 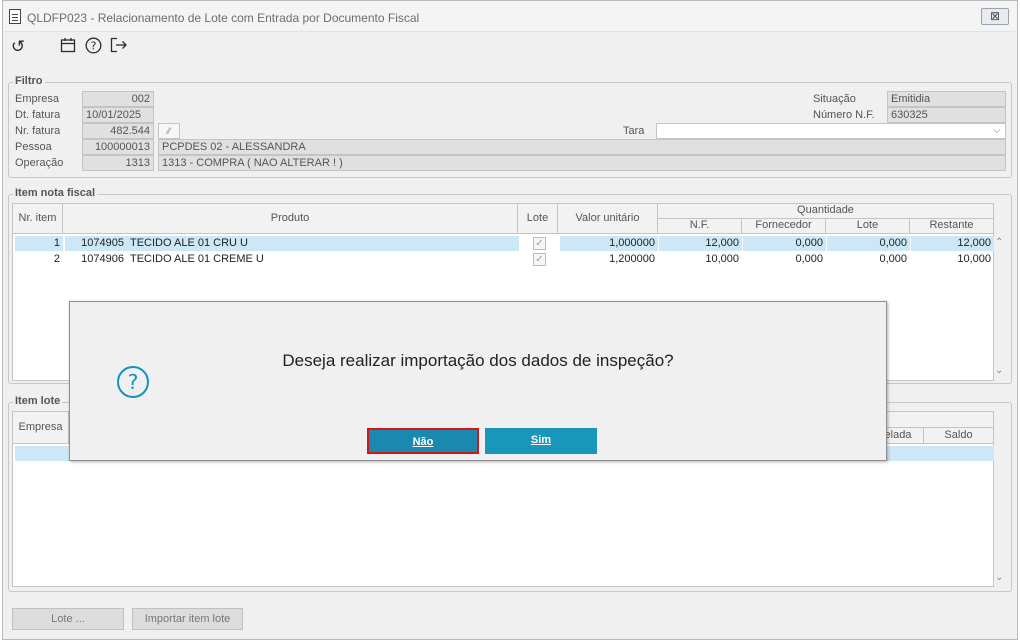 I want to click on nr-fatura-lookup-button: ⁄⁄, so click(x=169, y=131).